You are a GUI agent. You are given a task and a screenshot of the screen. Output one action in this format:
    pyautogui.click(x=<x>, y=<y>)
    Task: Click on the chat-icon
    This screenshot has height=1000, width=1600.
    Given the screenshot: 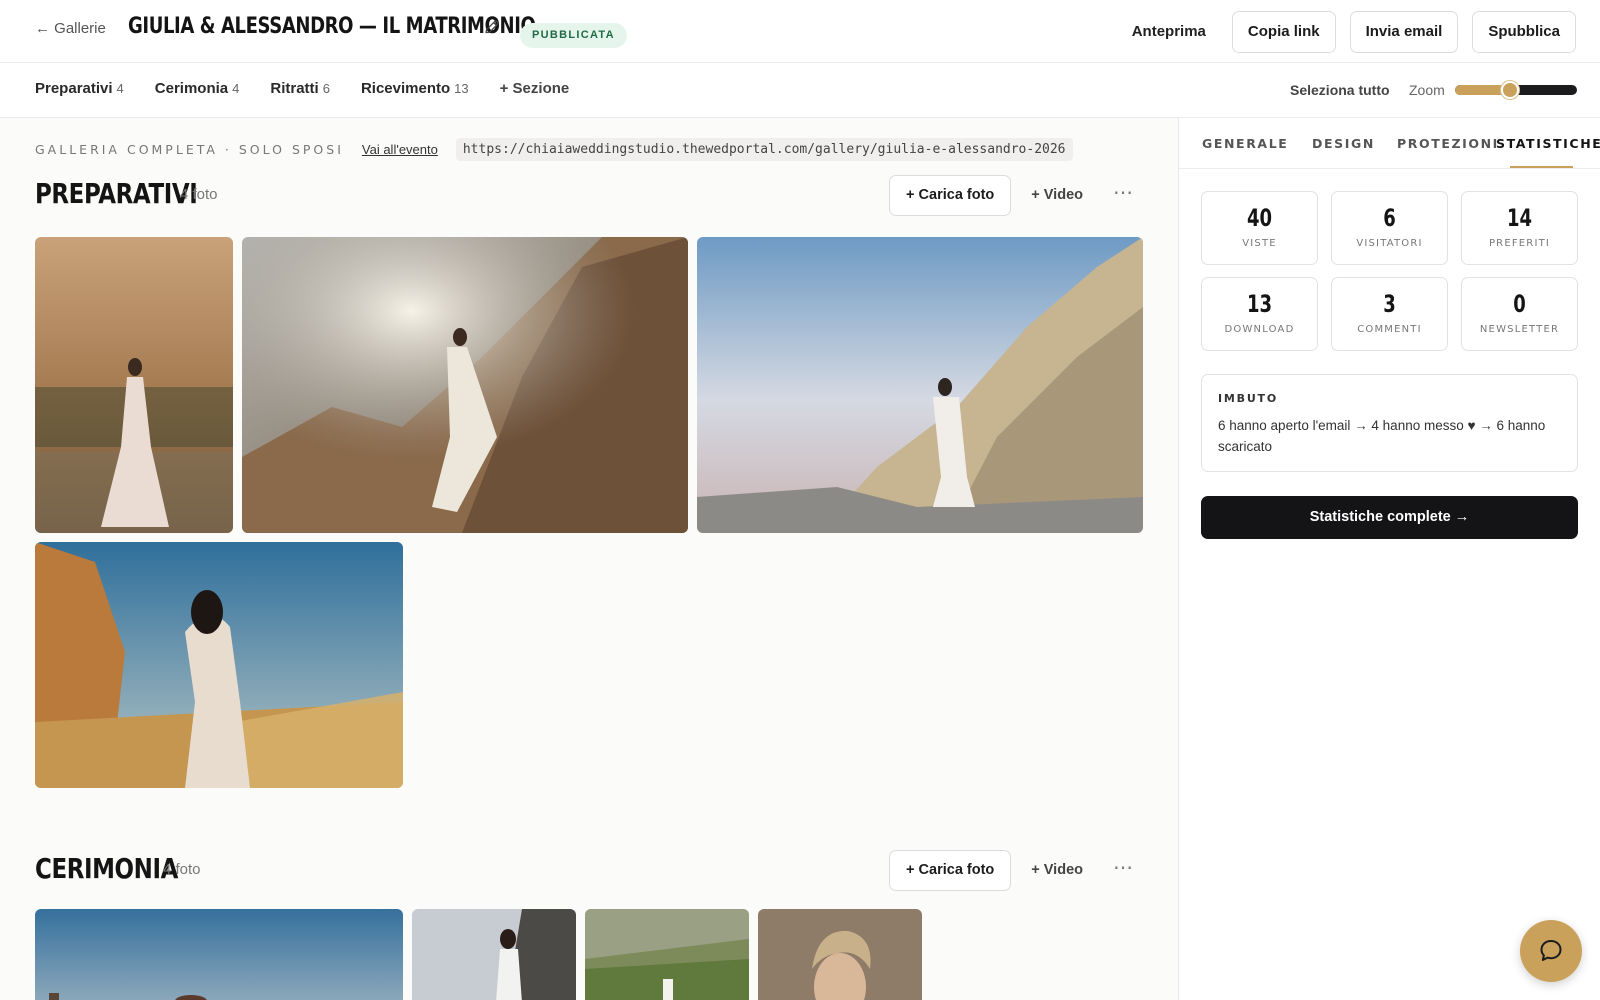 What is the action you would take?
    pyautogui.click(x=1551, y=950)
    